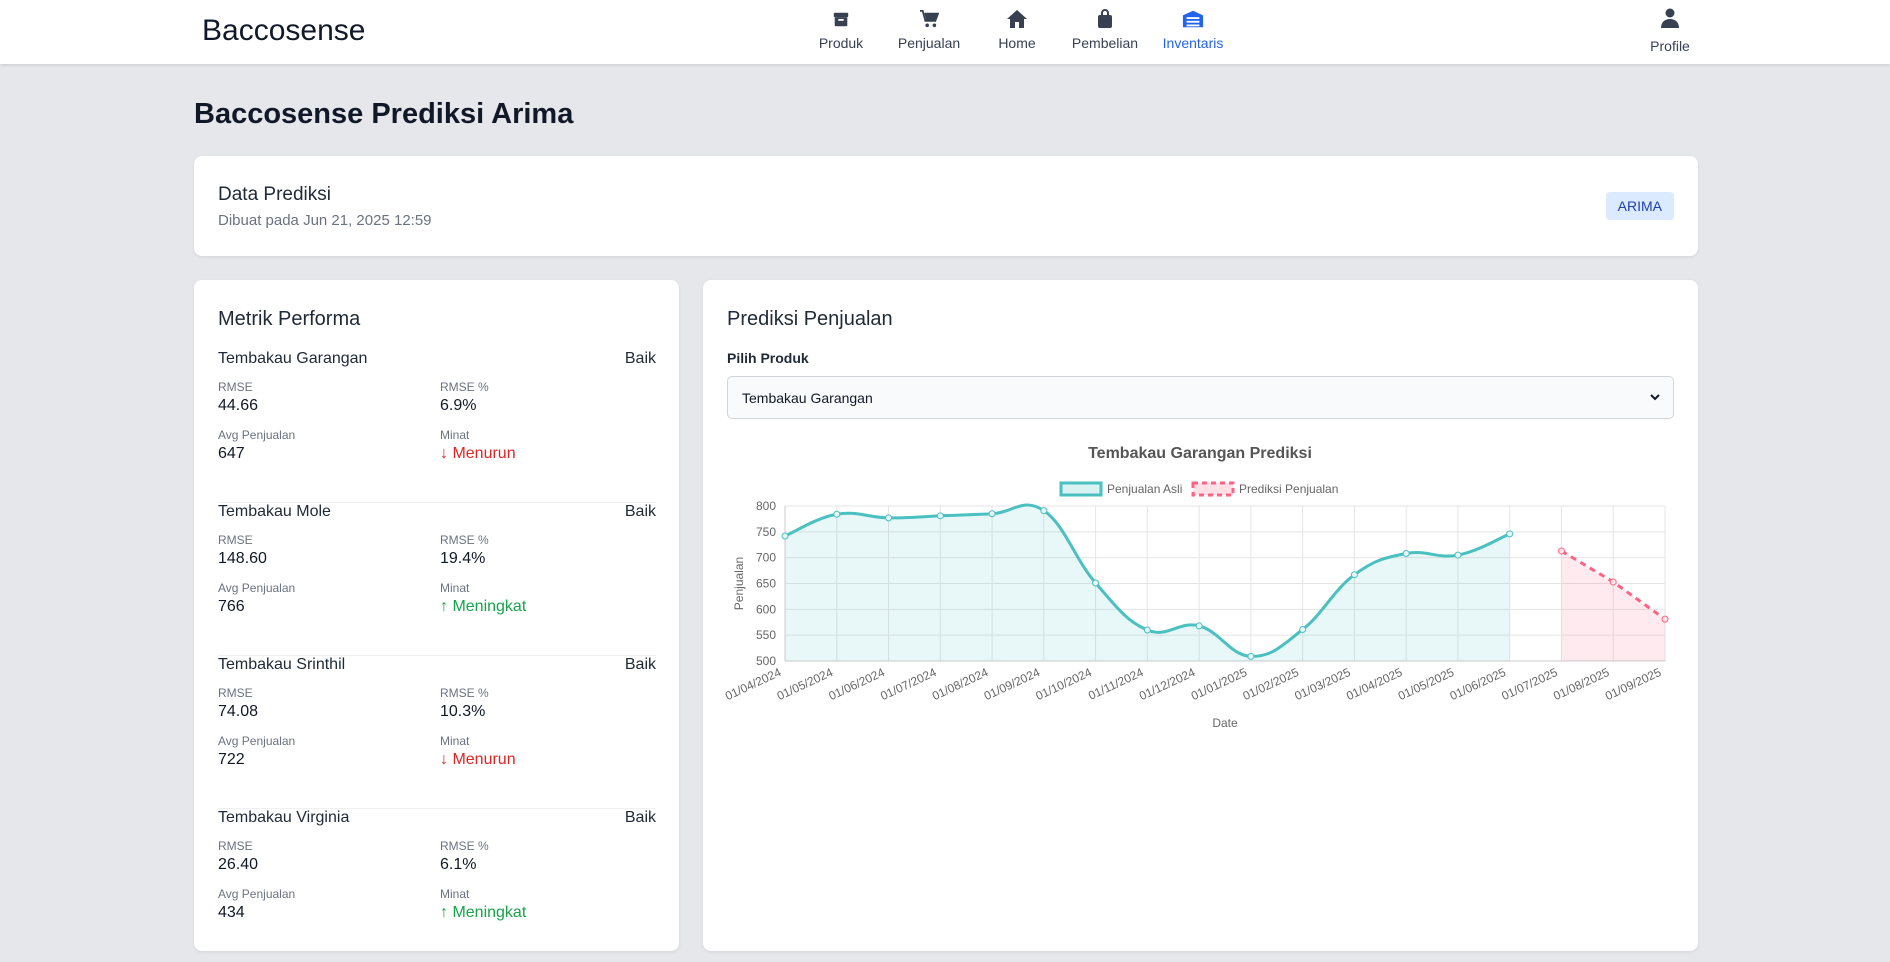  What do you see at coordinates (1167, 684) in the screenshot?
I see `x-tick-label: 01/12/2024` at bounding box center [1167, 684].